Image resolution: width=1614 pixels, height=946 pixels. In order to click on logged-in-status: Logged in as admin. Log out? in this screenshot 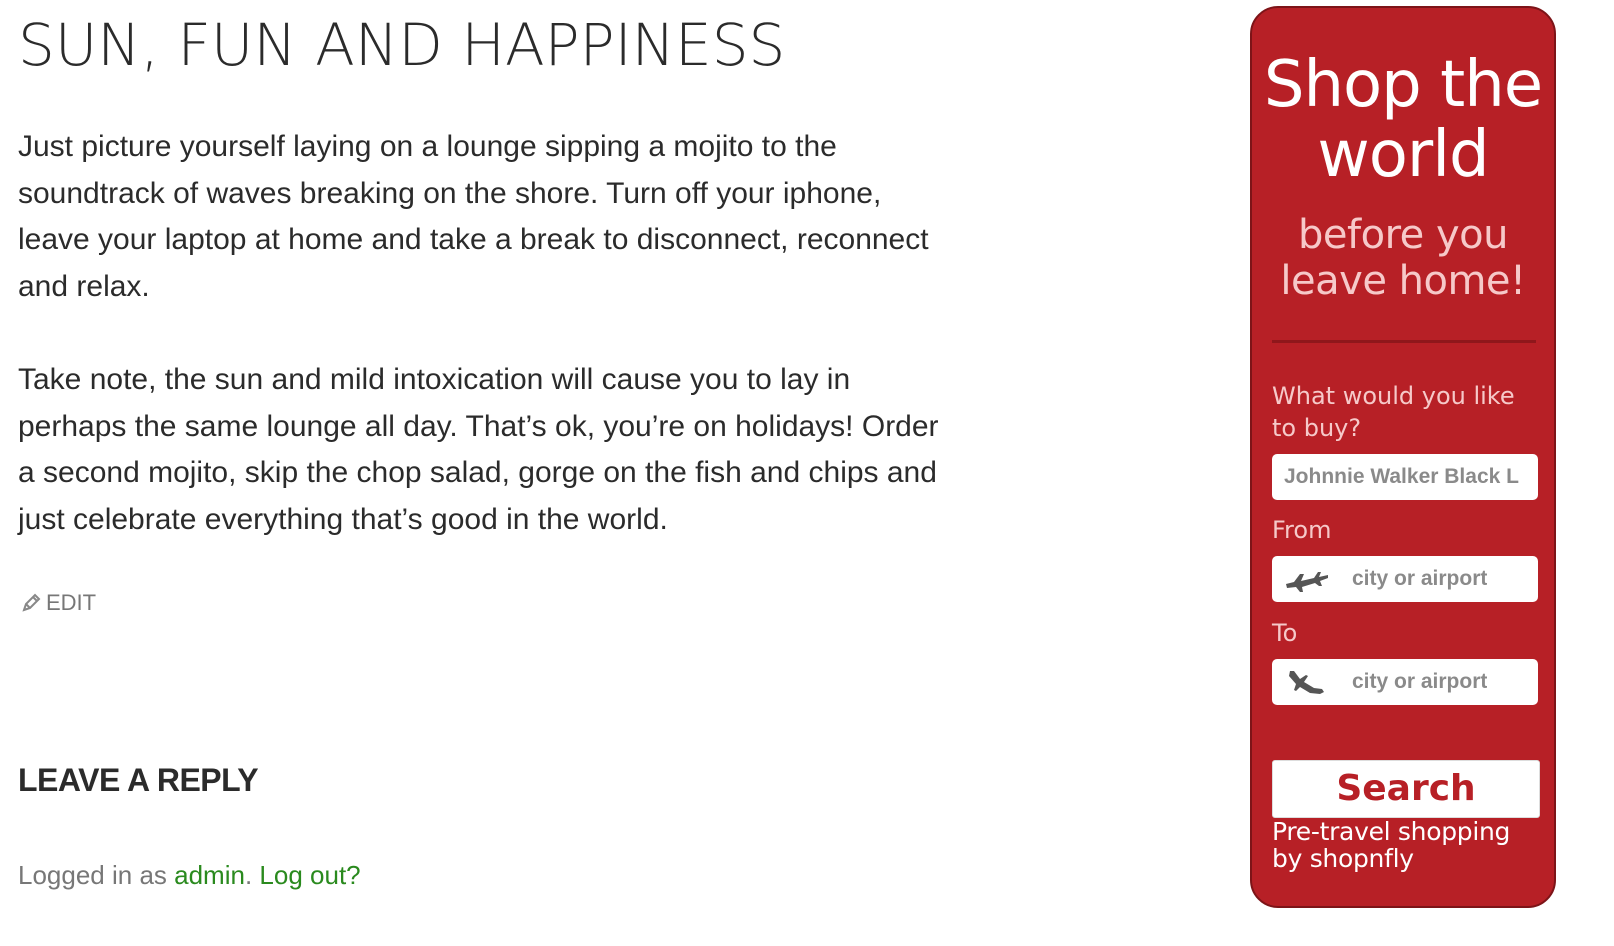, I will do `click(189, 875)`.